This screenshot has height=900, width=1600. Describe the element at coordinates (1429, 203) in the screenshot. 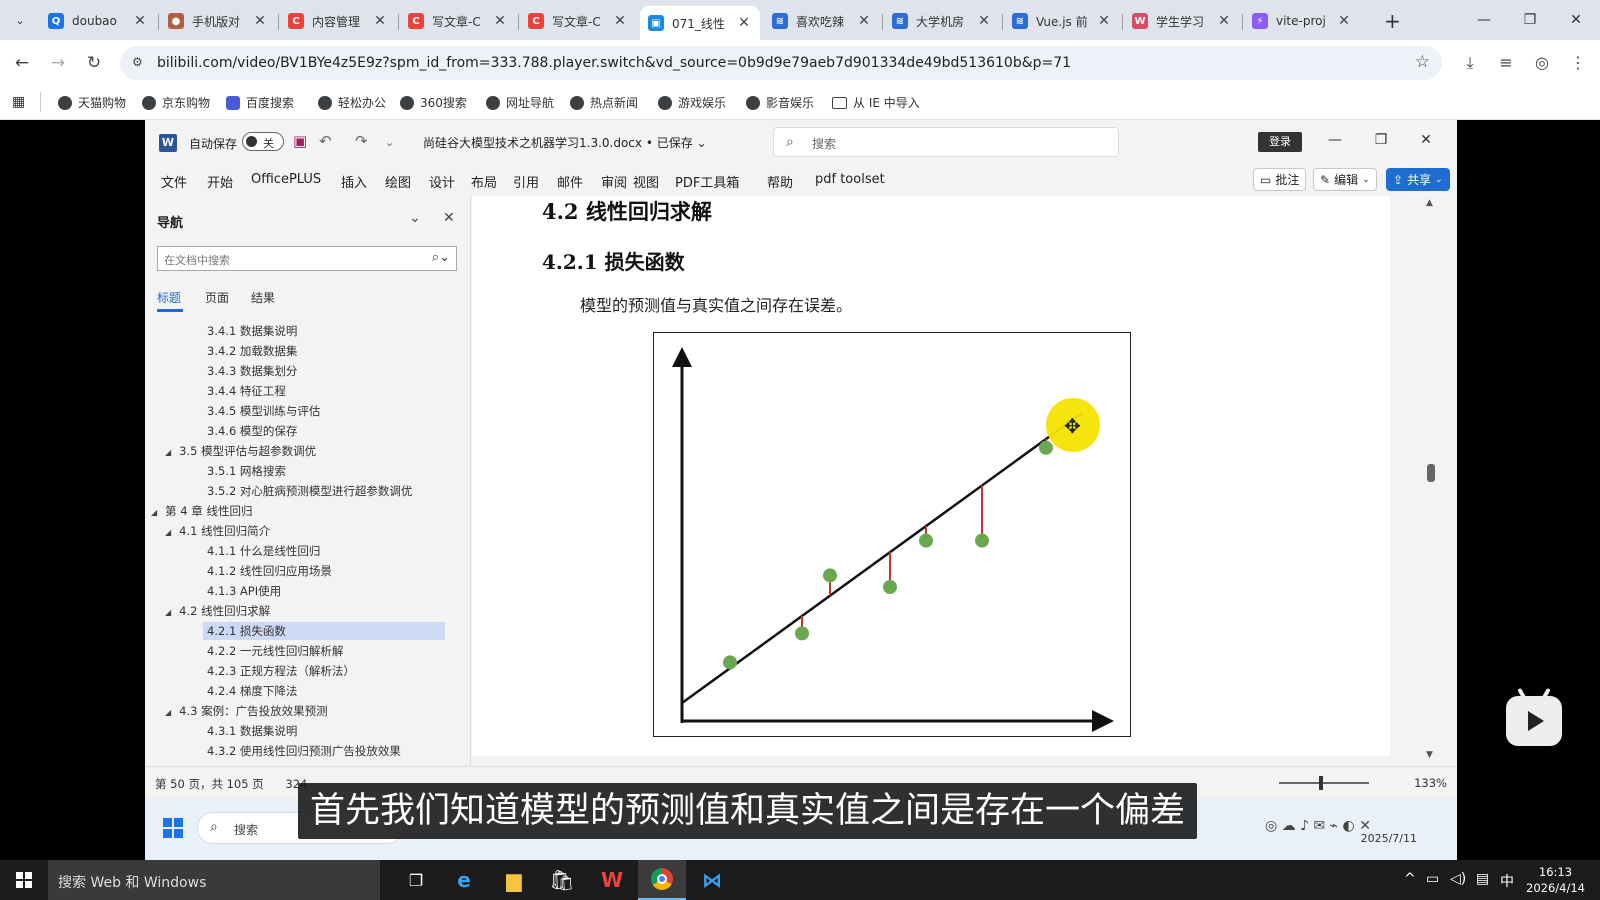

I see `scroll-up-icon: ▲` at that location.